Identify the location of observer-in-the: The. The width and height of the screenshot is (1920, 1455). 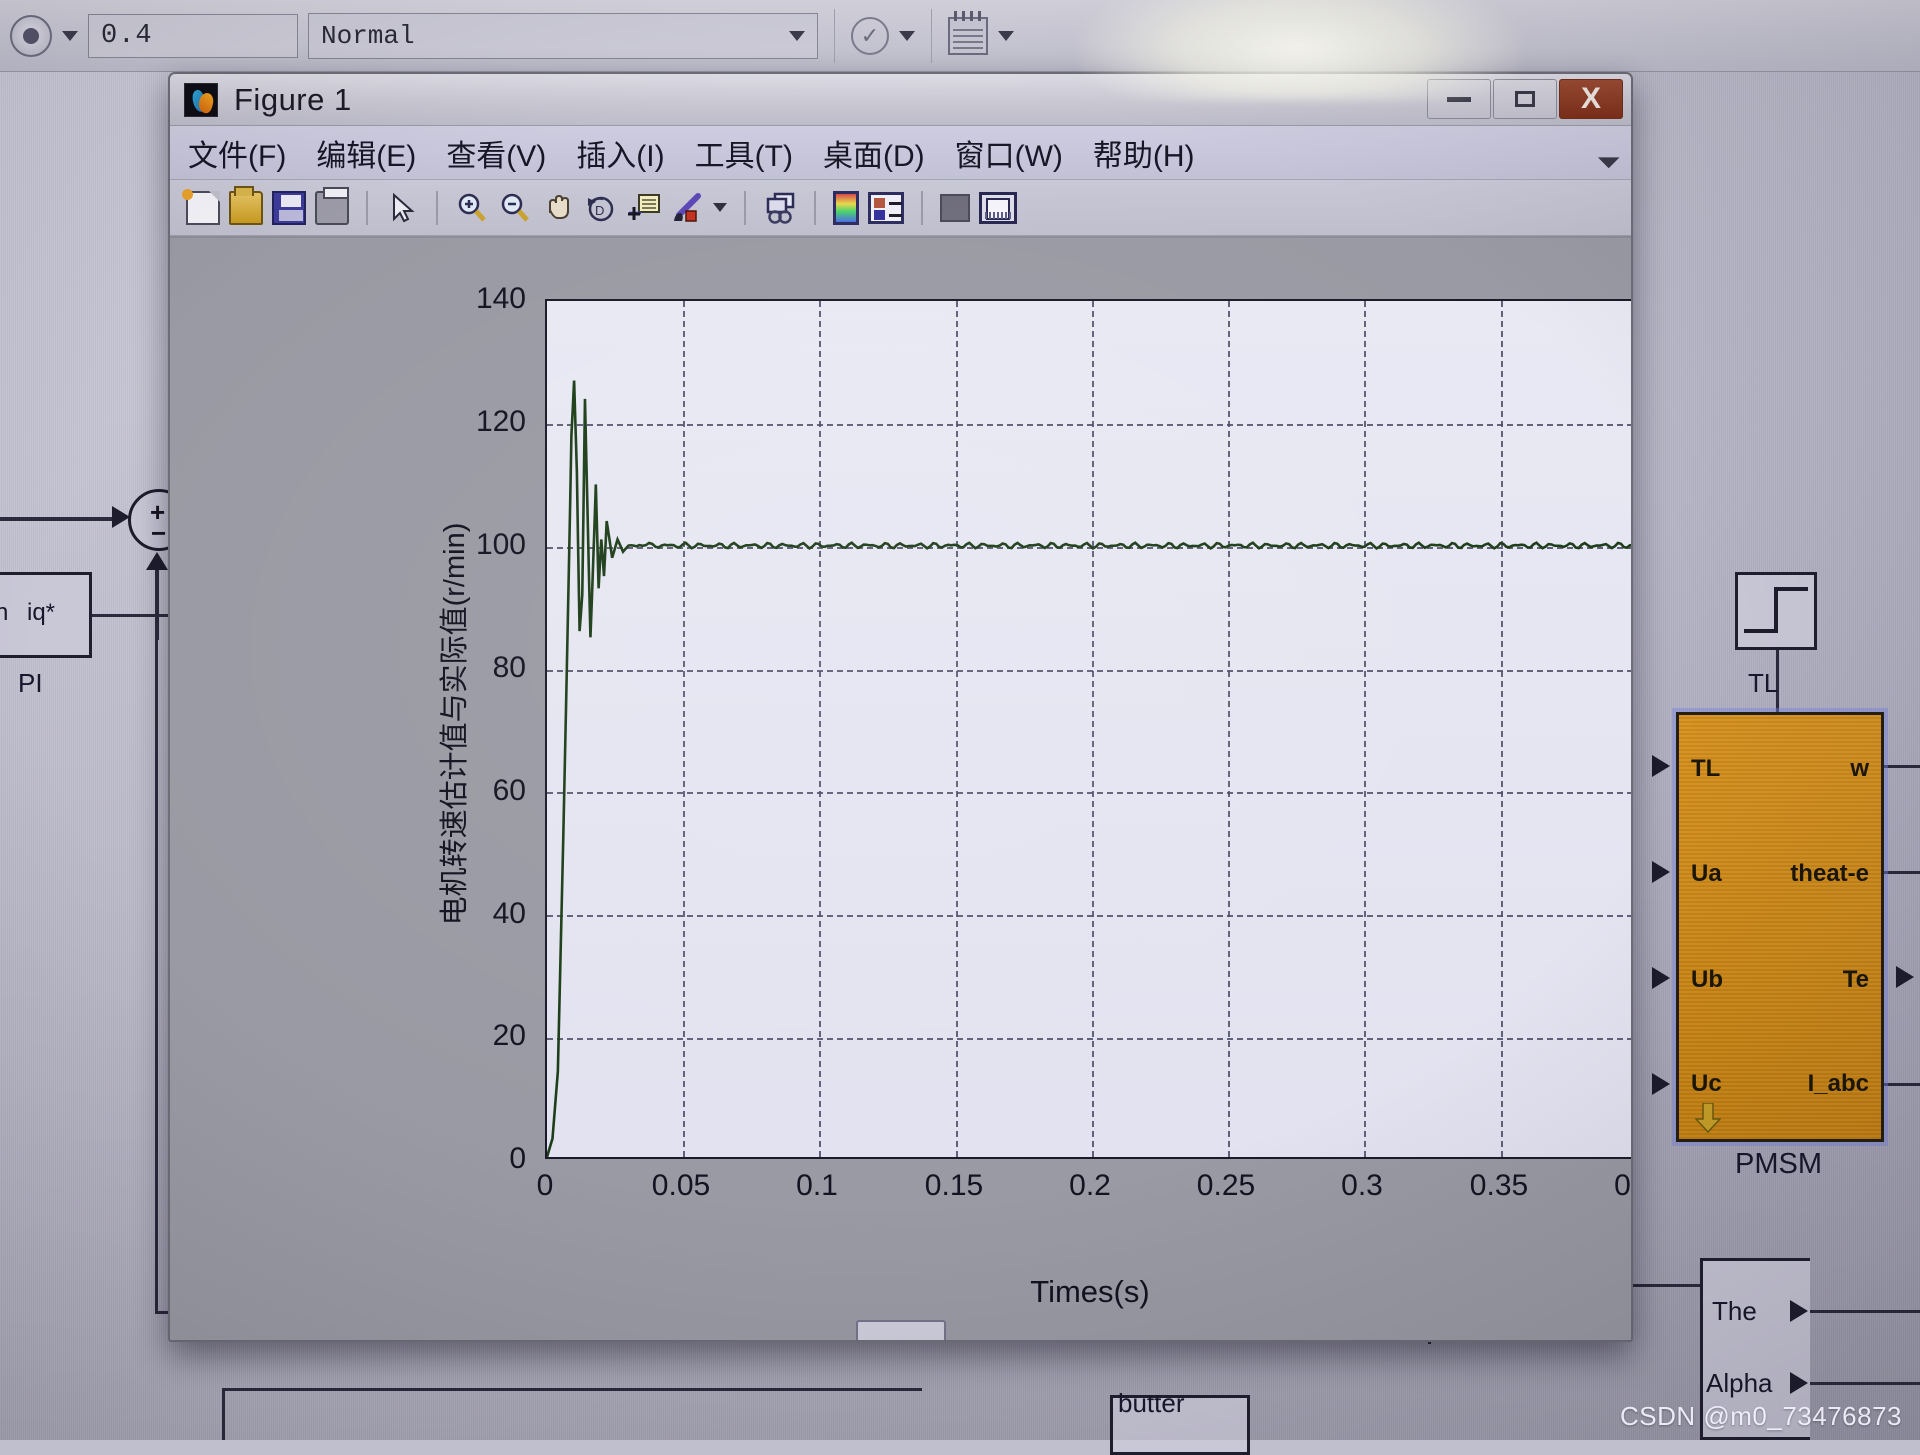
(1734, 1311).